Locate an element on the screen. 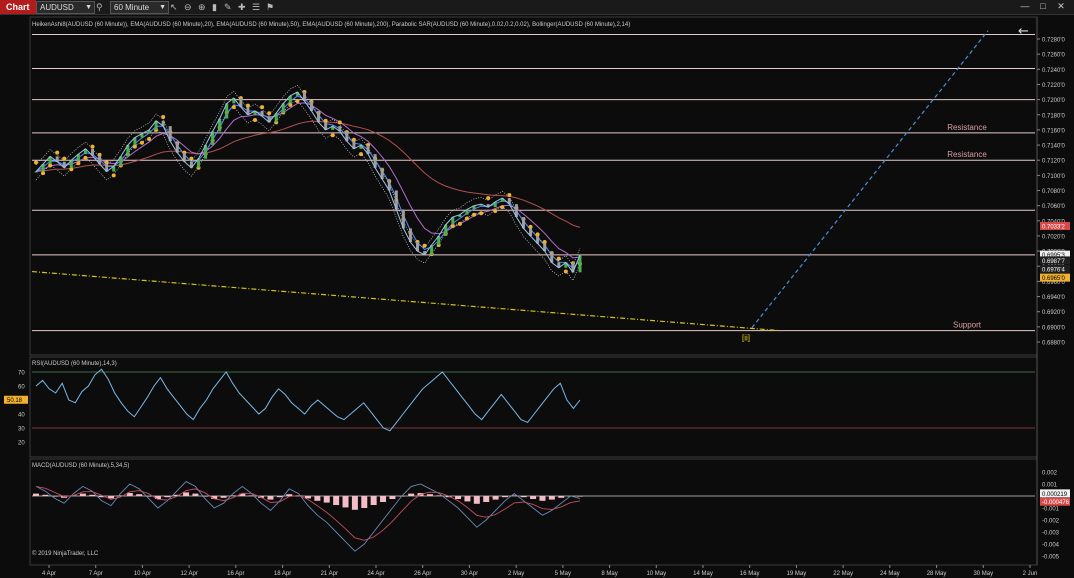 This screenshot has width=1074, height=578. date-tick-label: 10 May is located at coordinates (656, 574).